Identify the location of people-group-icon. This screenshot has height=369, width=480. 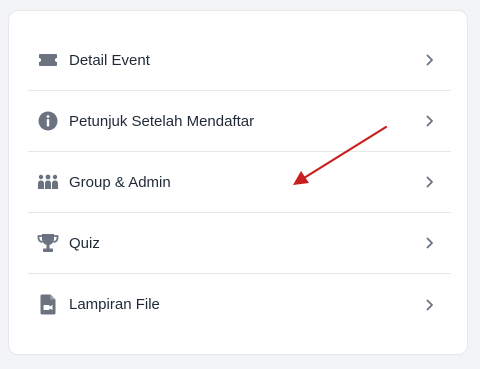
(48, 182).